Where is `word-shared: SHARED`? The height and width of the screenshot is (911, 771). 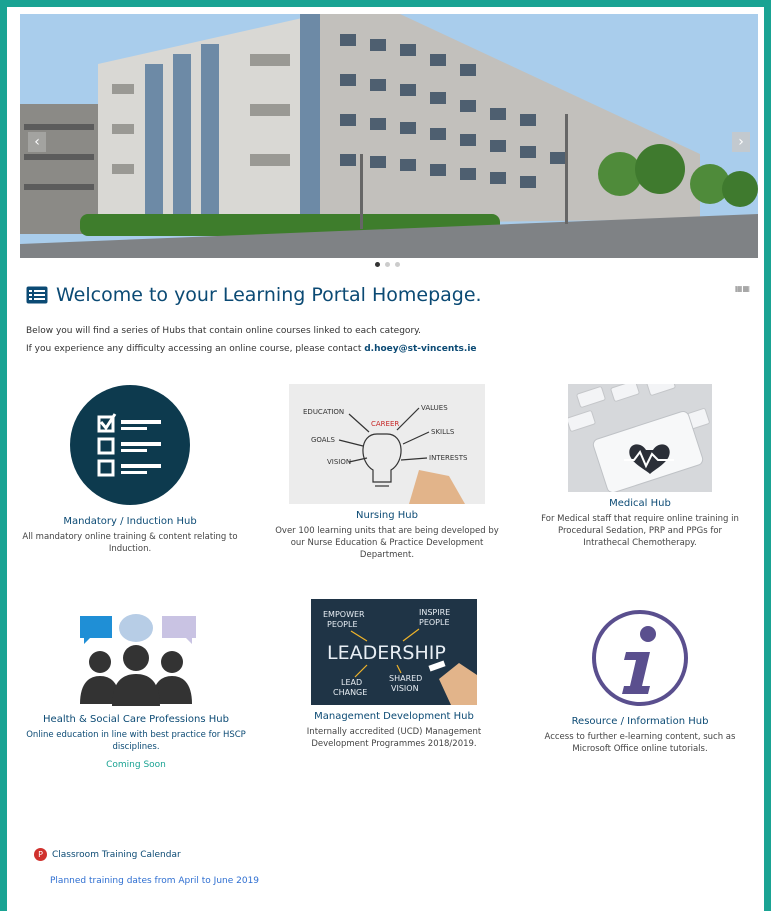
word-shared: SHARED is located at coordinates (405, 678).